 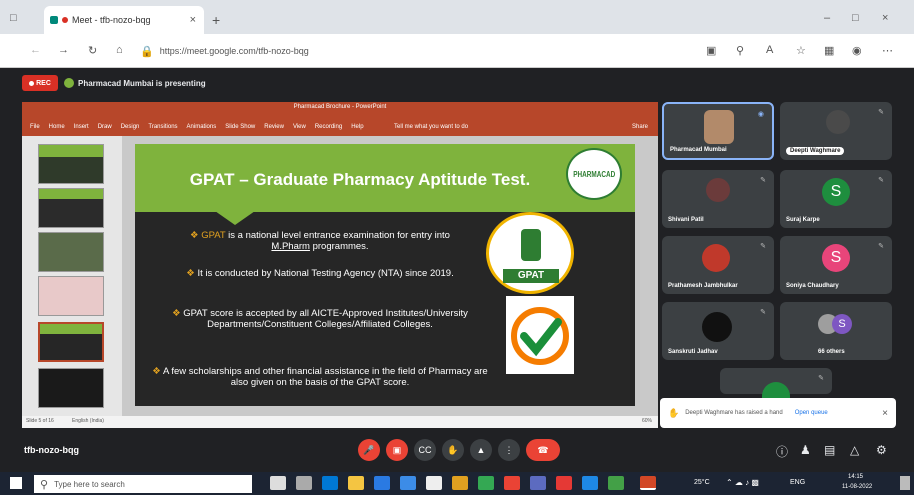 What do you see at coordinates (35, 127) in the screenshot?
I see `ppt-menu-item: File` at bounding box center [35, 127].